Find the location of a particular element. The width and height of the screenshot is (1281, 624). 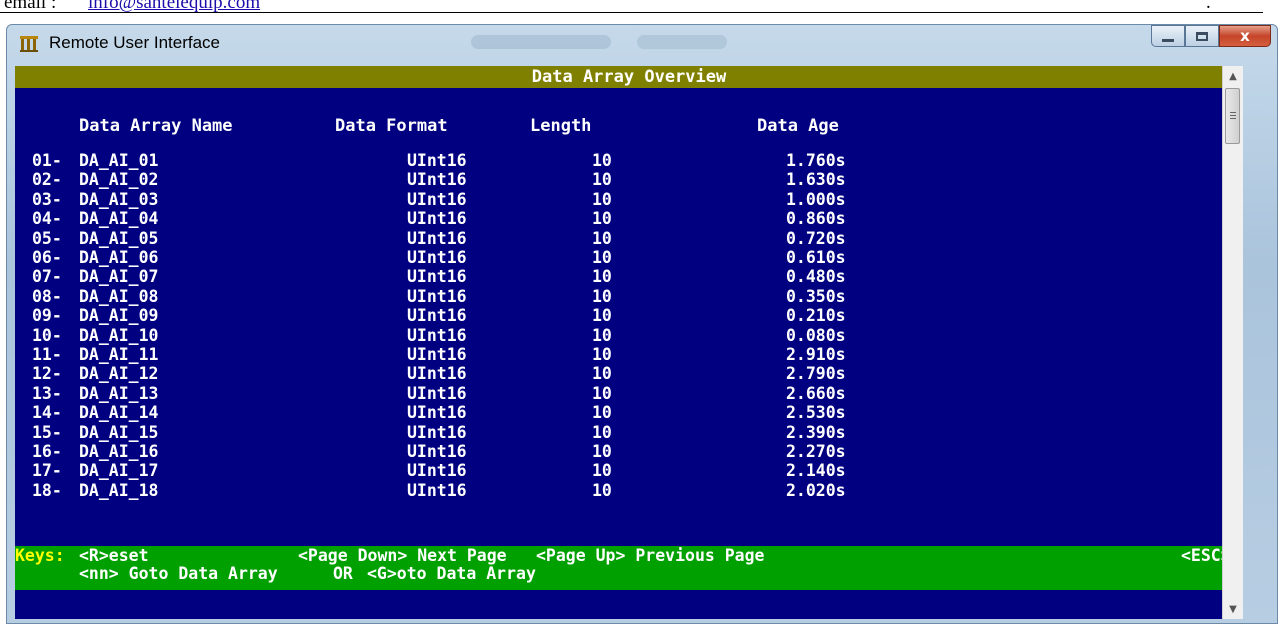

array-name: DA_AI_06 is located at coordinates (119, 257).